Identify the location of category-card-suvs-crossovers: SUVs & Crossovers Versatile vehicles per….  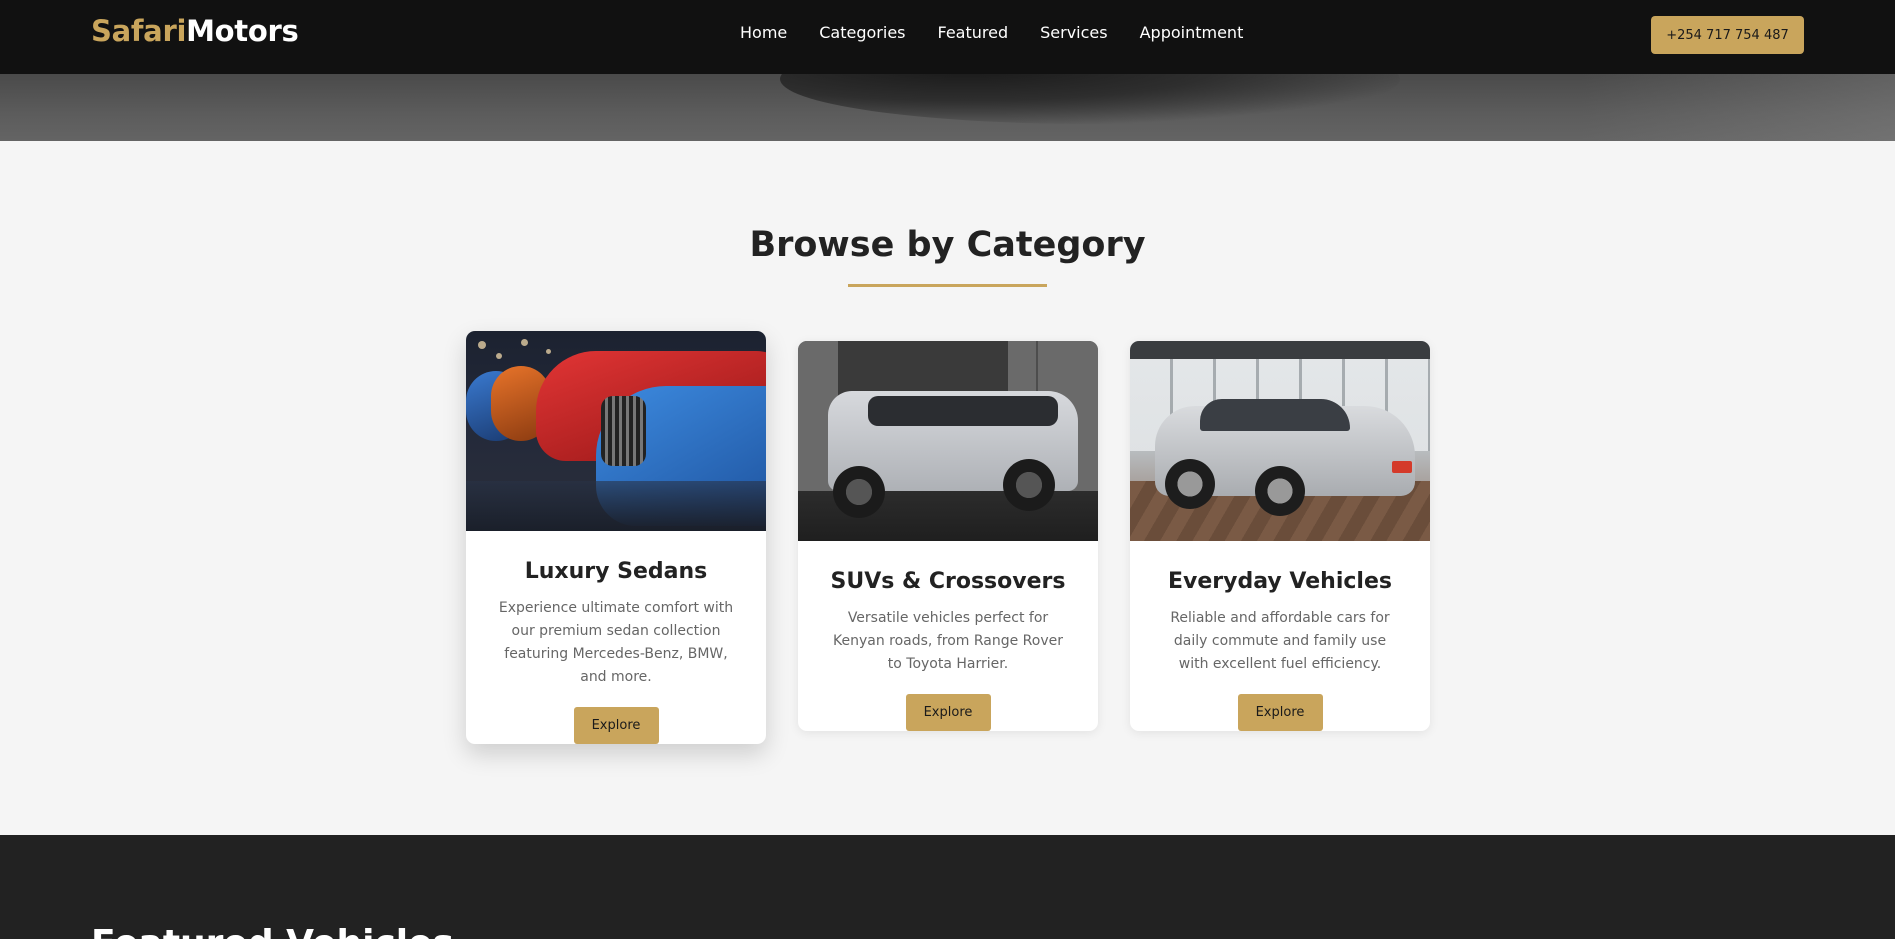
(948, 536).